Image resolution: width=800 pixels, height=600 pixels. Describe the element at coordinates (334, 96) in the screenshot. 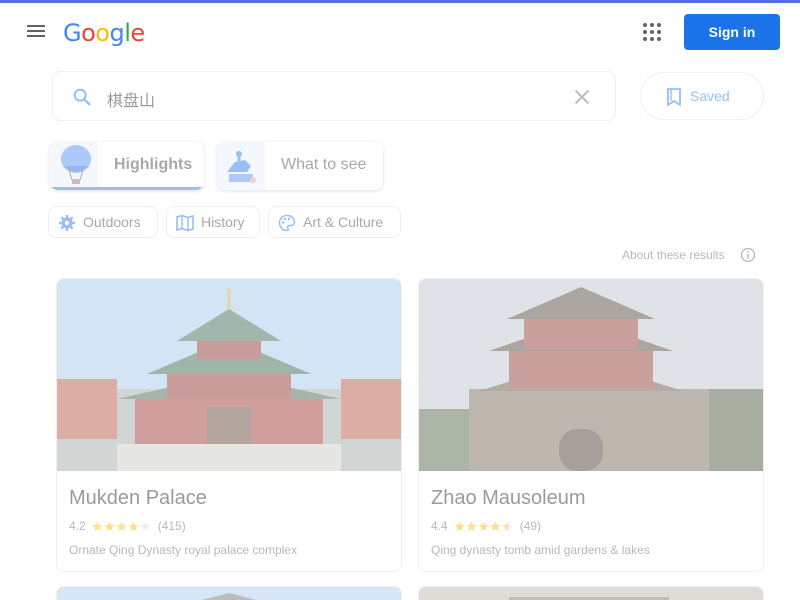

I see `search-box: 棋盘山` at that location.